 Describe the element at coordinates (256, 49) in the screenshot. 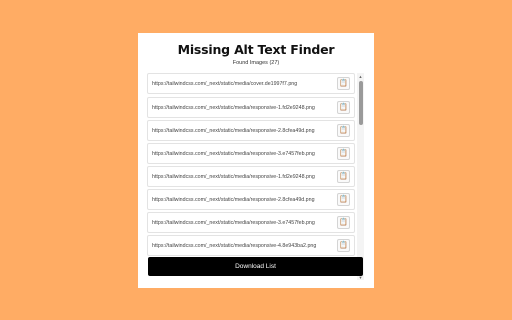

I see `app-title: Missing Alt Text Finder` at that location.